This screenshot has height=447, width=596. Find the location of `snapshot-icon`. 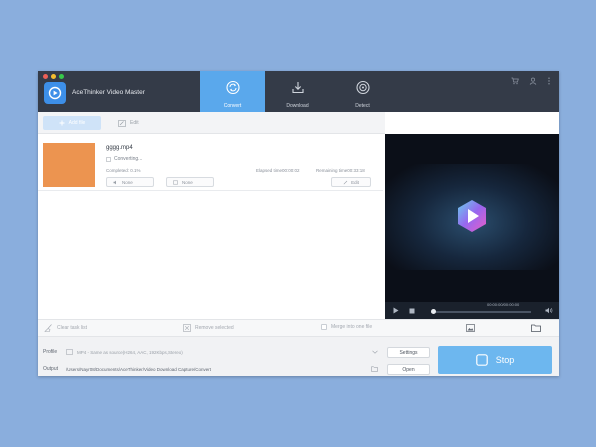

snapshot-icon is located at coordinates (470, 328).